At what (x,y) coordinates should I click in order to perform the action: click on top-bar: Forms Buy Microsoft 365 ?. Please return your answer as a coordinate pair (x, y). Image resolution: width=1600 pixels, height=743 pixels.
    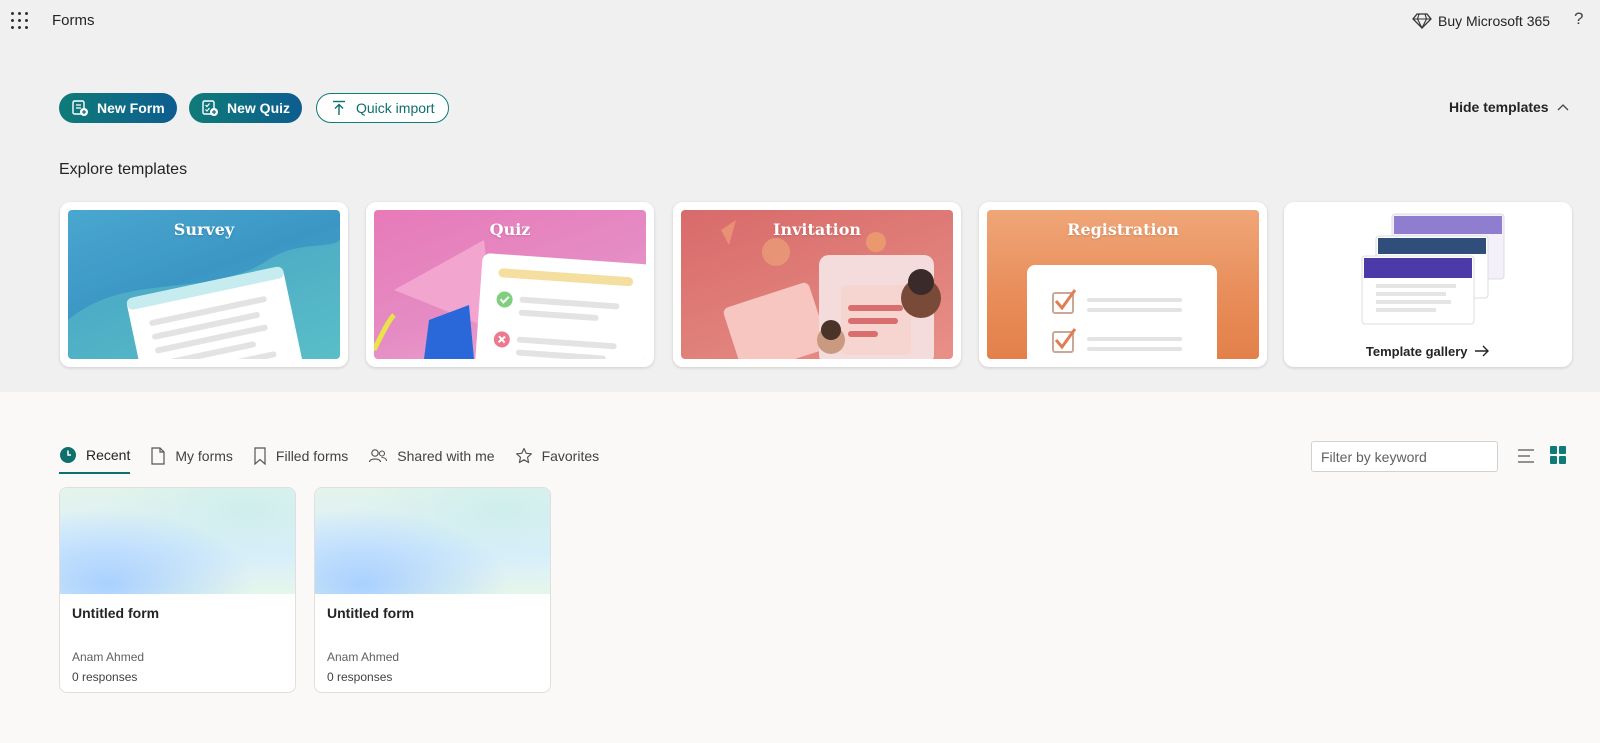
    Looking at the image, I should click on (800, 21).